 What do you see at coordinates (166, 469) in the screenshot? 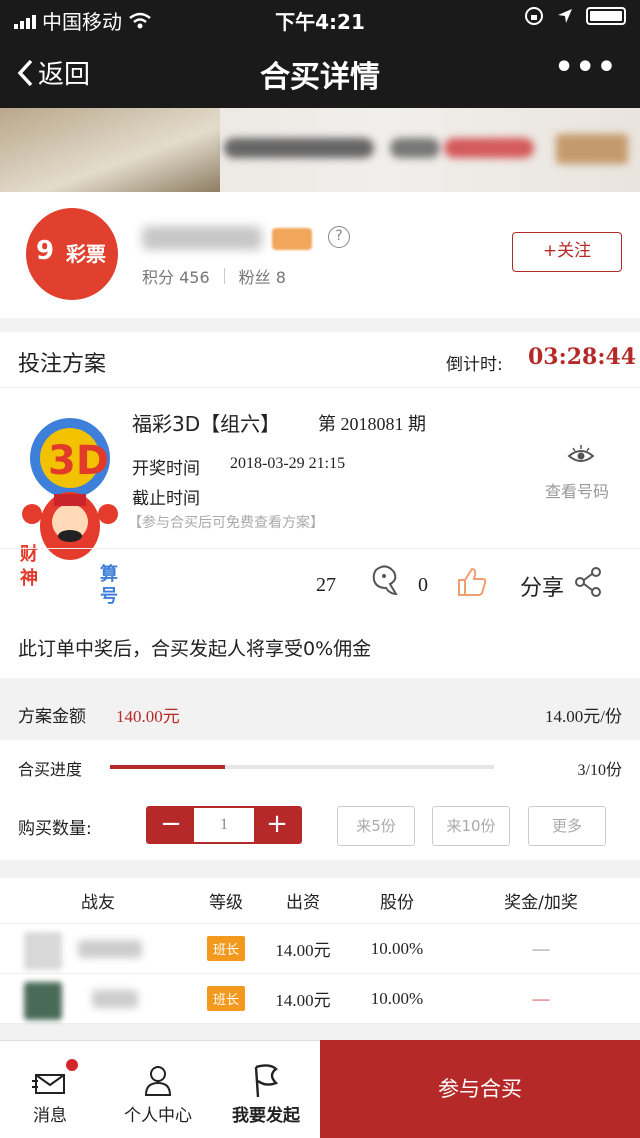
I see `draw-time-label: 开奖时间` at bounding box center [166, 469].